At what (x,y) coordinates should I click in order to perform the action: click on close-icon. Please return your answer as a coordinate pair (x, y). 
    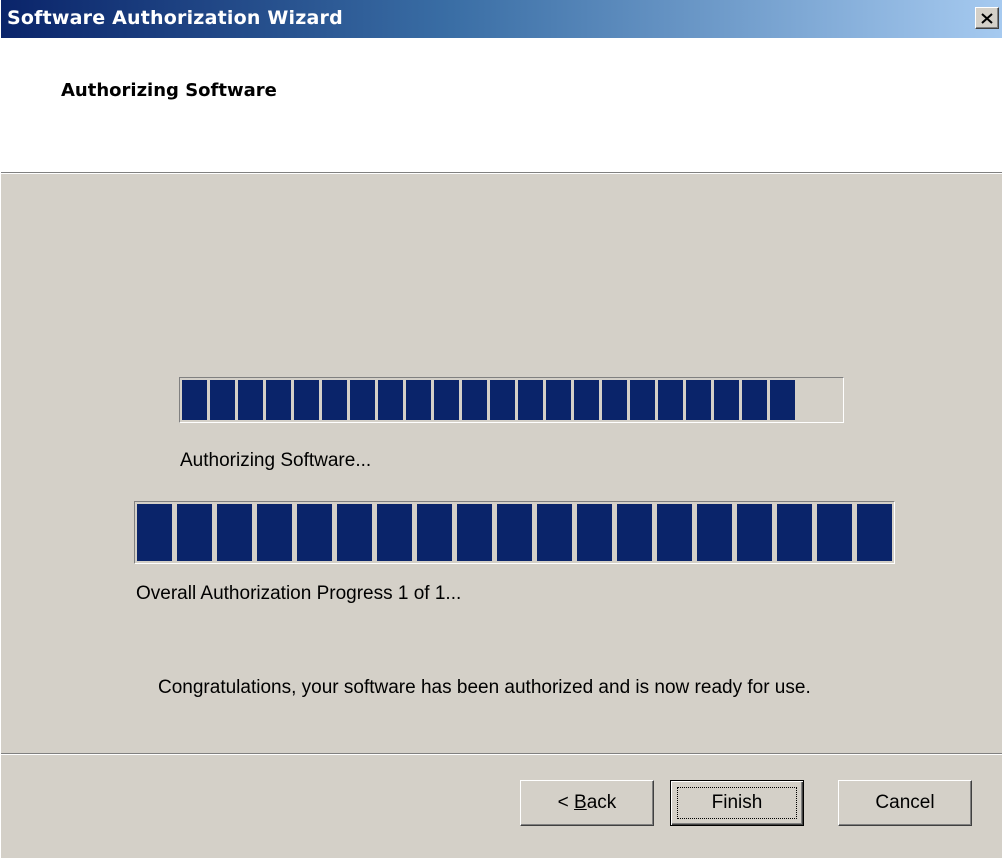
    Looking at the image, I should click on (987, 18).